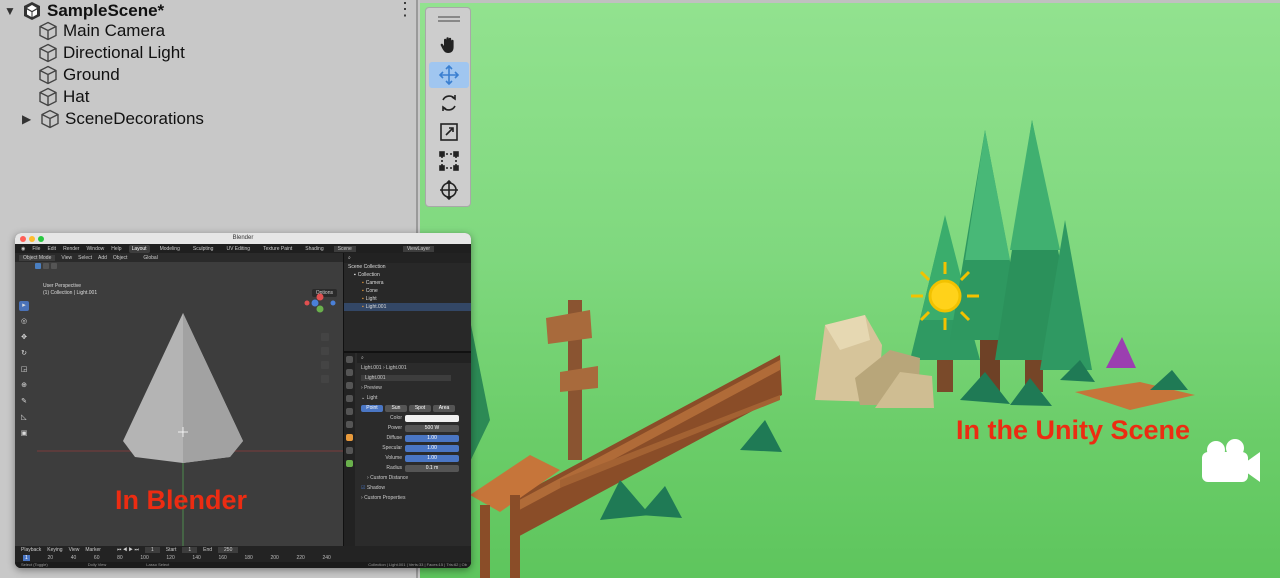 Image resolution: width=1280 pixels, height=578 pixels. I want to click on collapse-arrow-icon: ▼, so click(10, 11).